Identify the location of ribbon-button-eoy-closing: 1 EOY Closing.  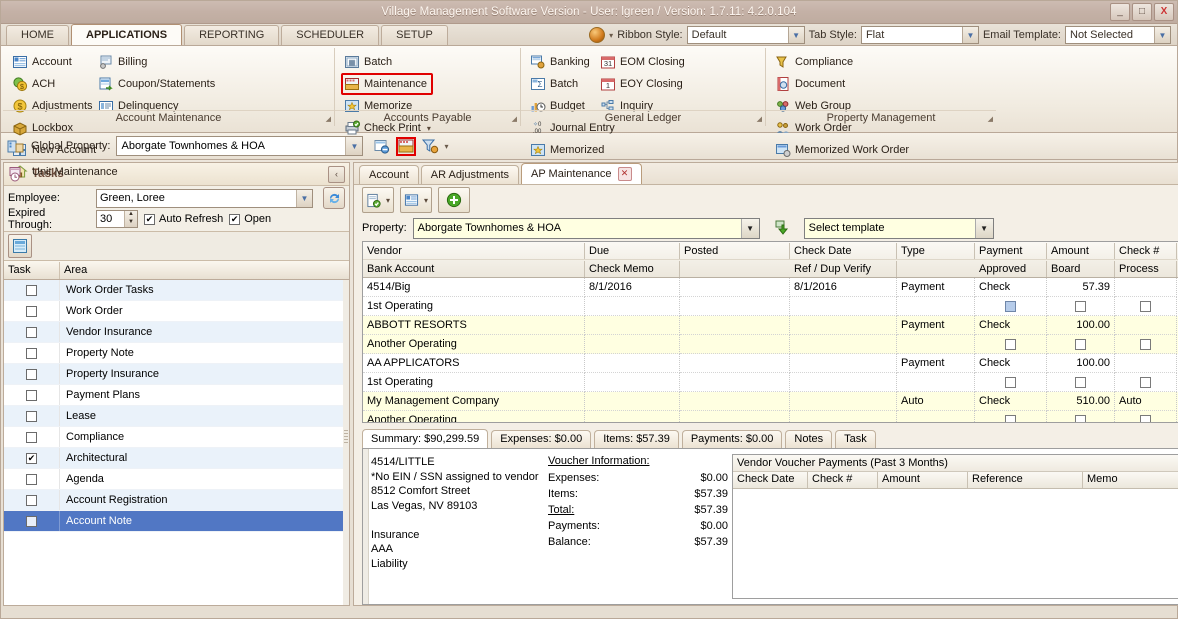
(643, 84).